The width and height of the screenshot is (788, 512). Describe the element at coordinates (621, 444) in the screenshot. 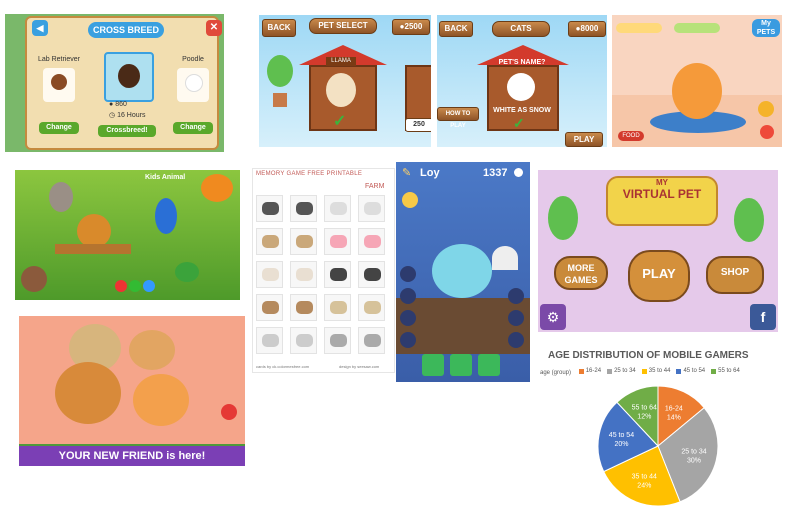

I see `pie-label-value-3: 20%` at that location.